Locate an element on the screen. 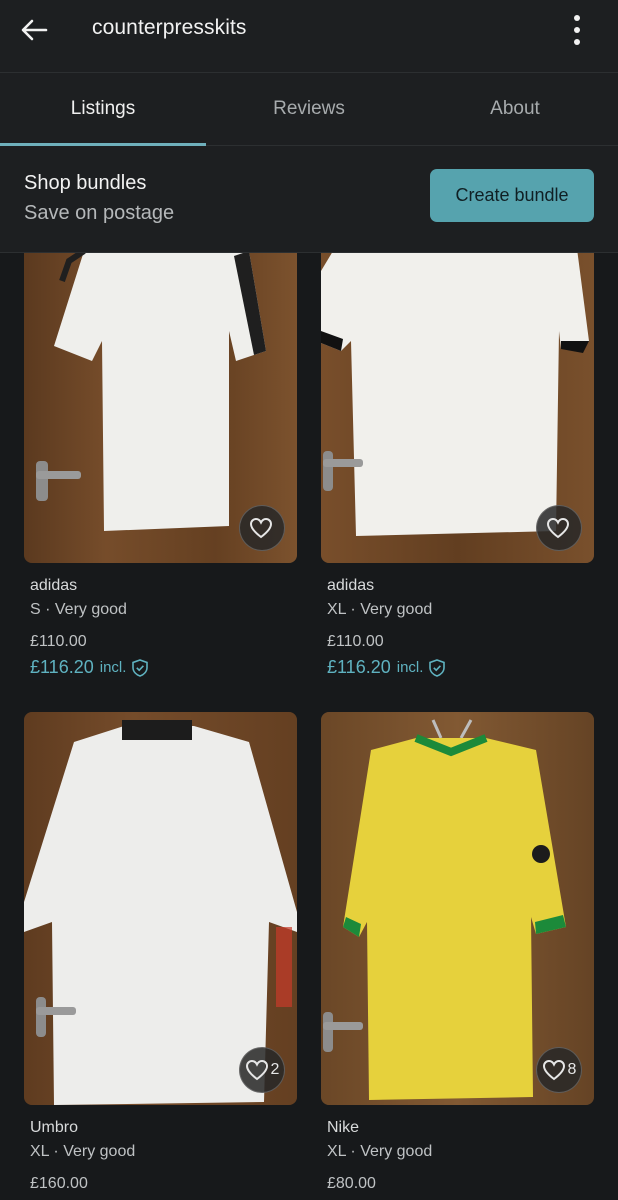  tab-reviews: Reviews is located at coordinates (309, 109).